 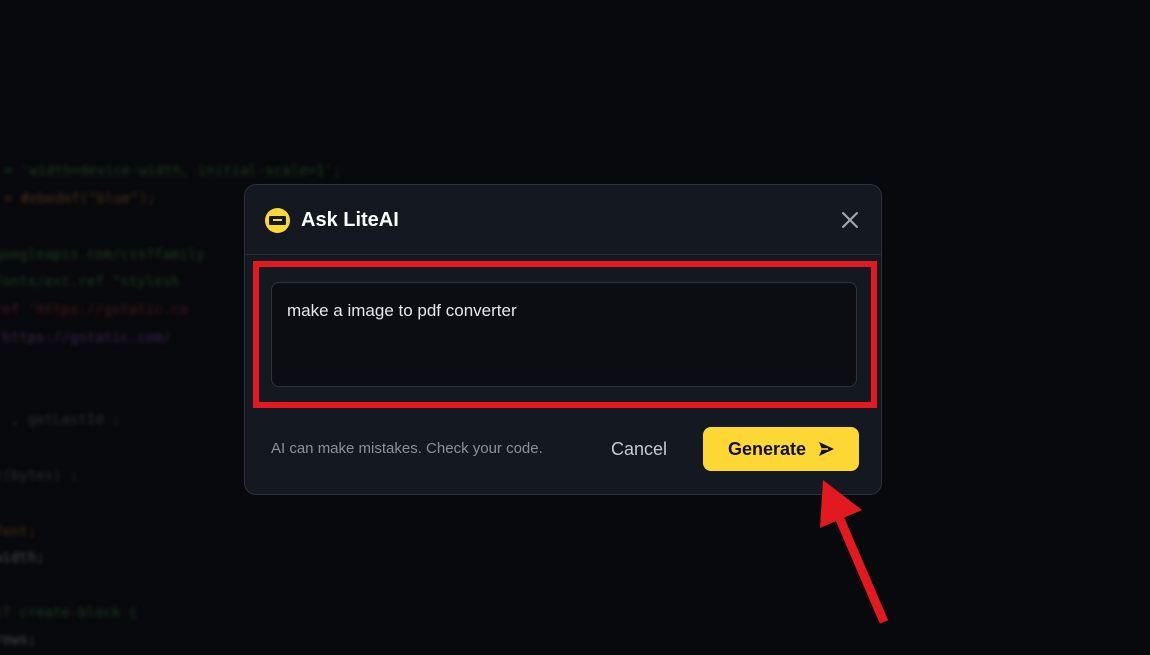 What do you see at coordinates (407, 448) in the screenshot?
I see `disclaimer-text: AI can make mistakes. Check your code.` at bounding box center [407, 448].